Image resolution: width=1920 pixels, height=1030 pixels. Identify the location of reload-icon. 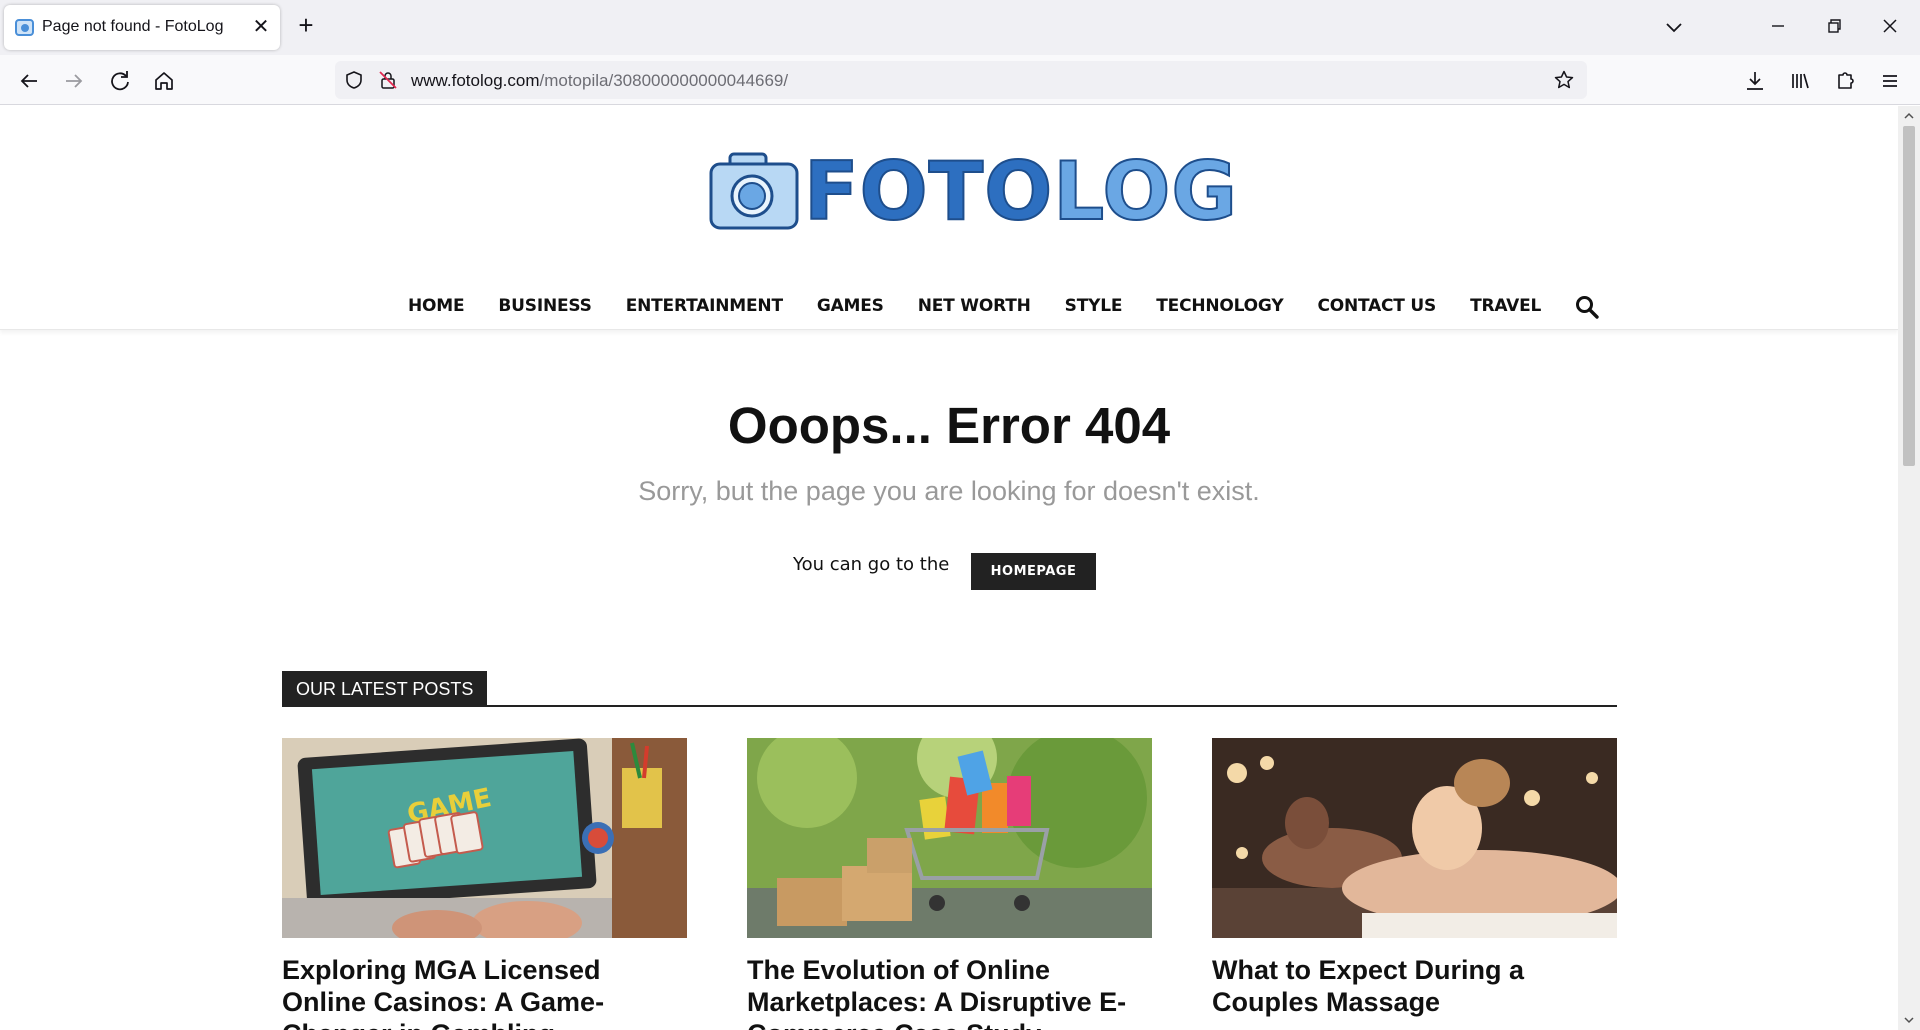
(120, 81).